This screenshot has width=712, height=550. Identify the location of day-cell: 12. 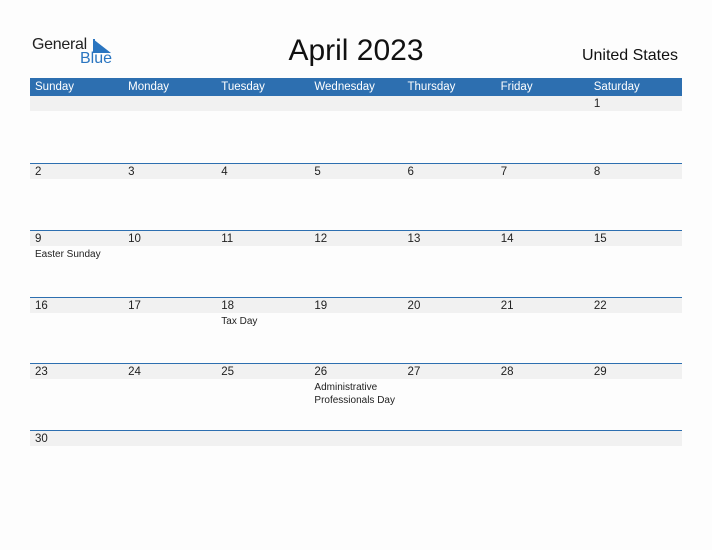
(355, 261).